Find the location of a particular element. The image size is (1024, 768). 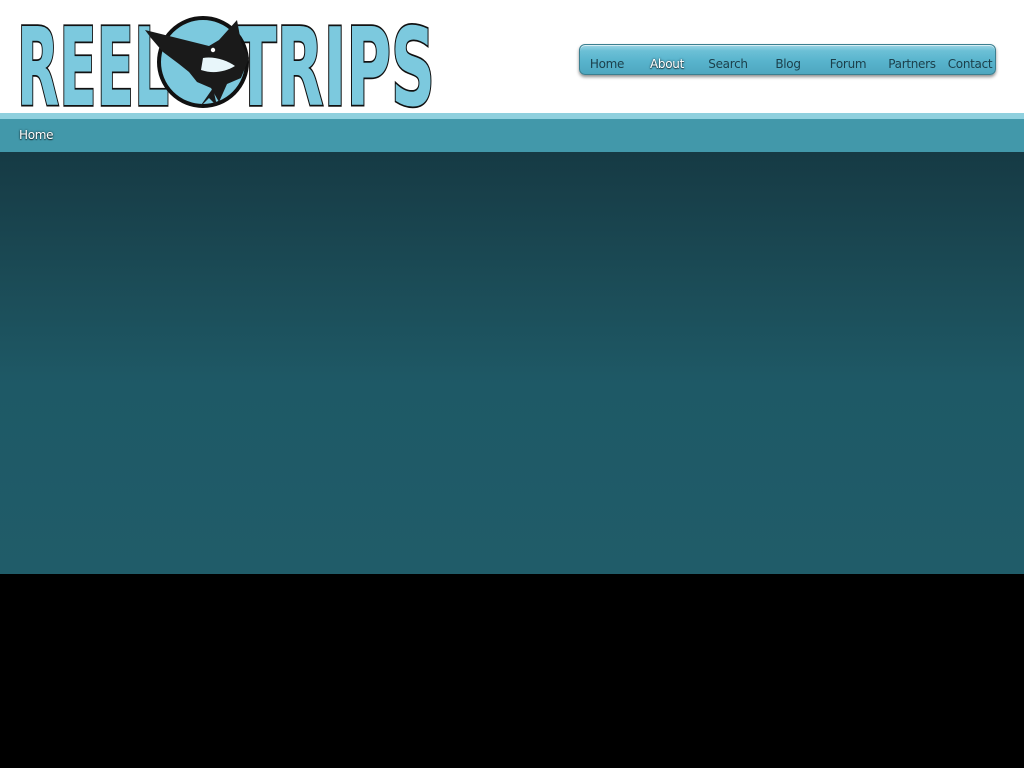

nav-partners: Partners is located at coordinates (912, 60).